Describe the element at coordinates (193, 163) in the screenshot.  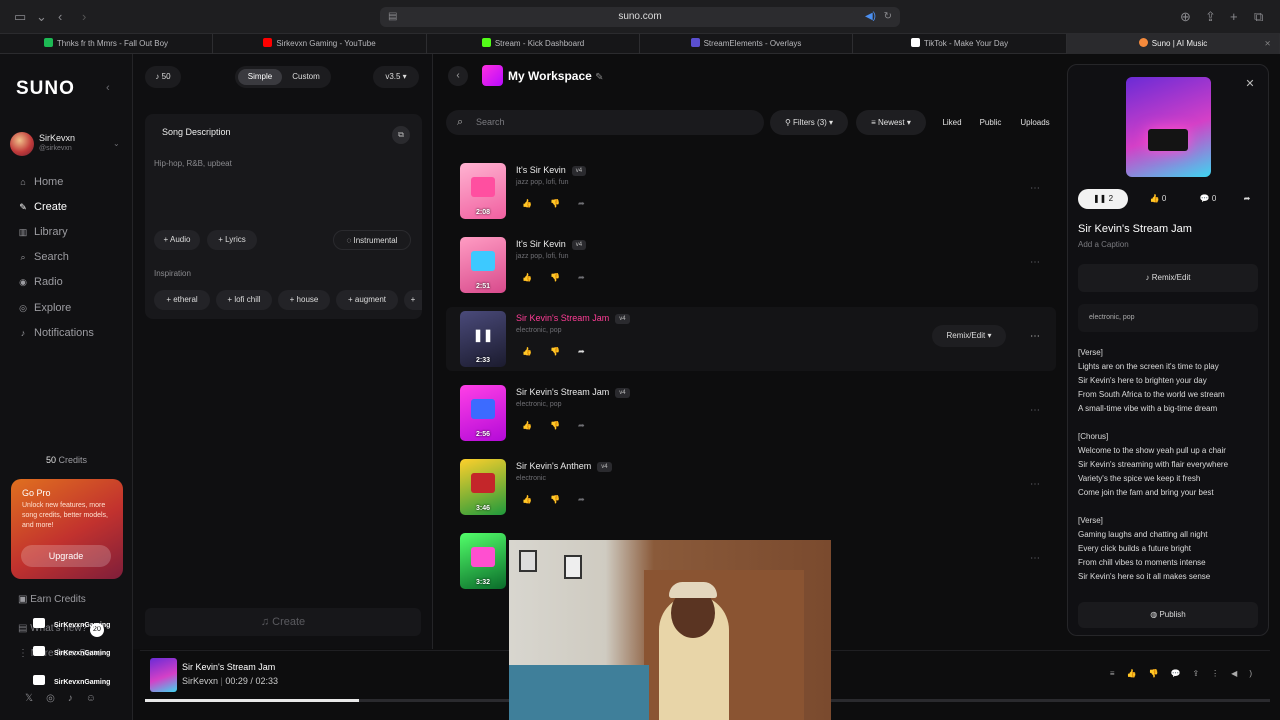
I see `song-description-input: Hip-hop, R&B, upbeat` at that location.